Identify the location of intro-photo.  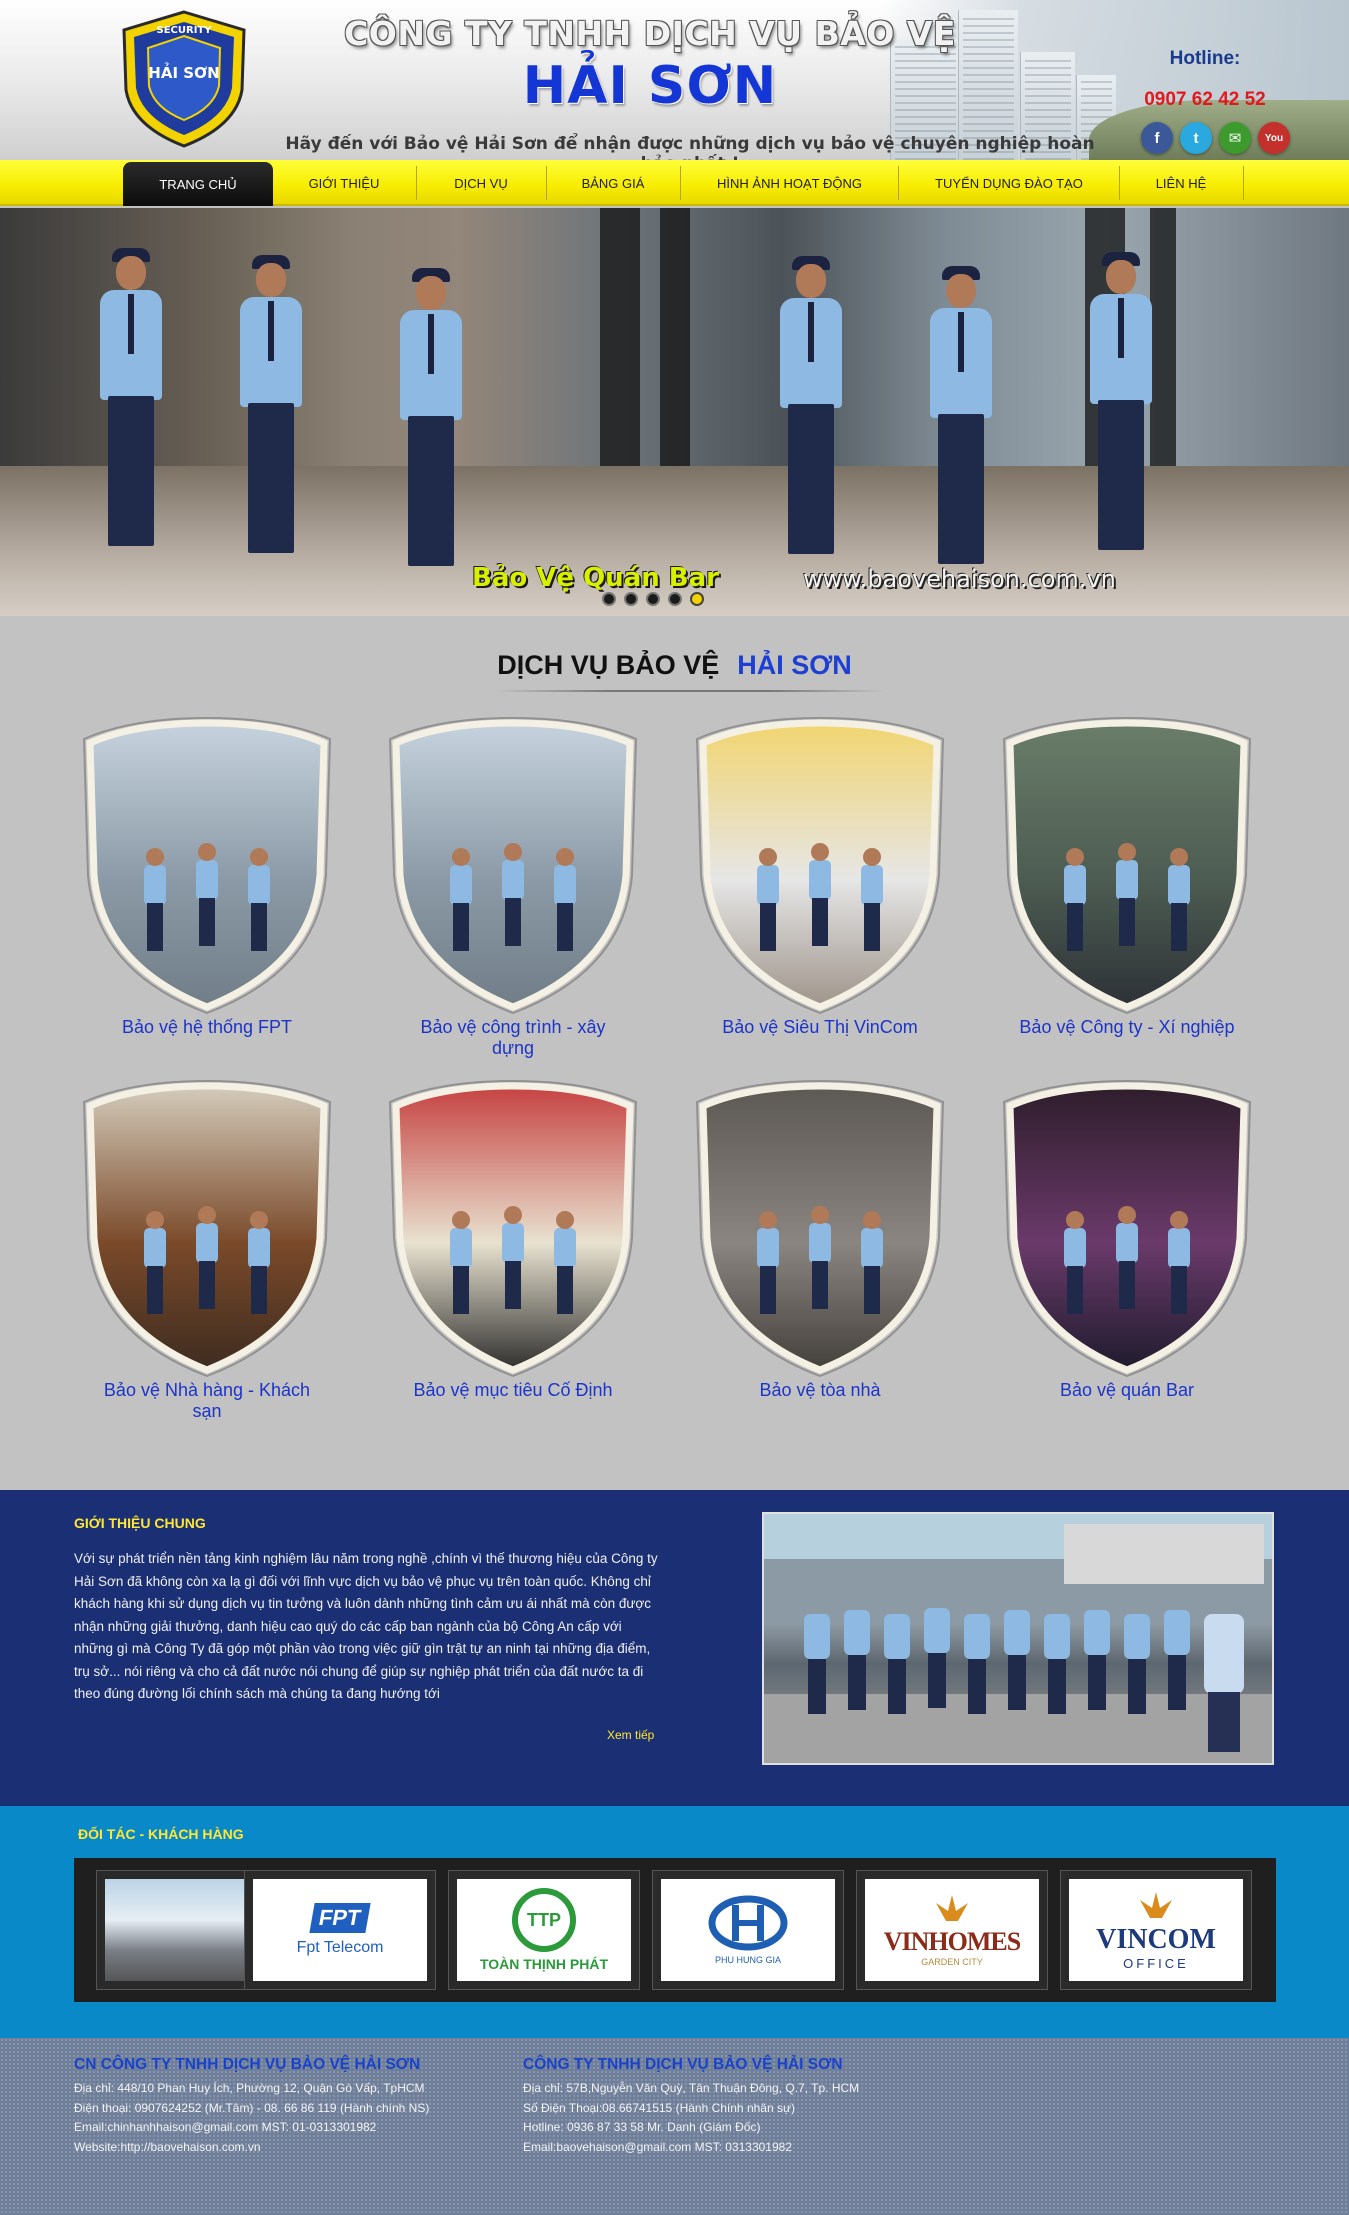
(1018, 1638).